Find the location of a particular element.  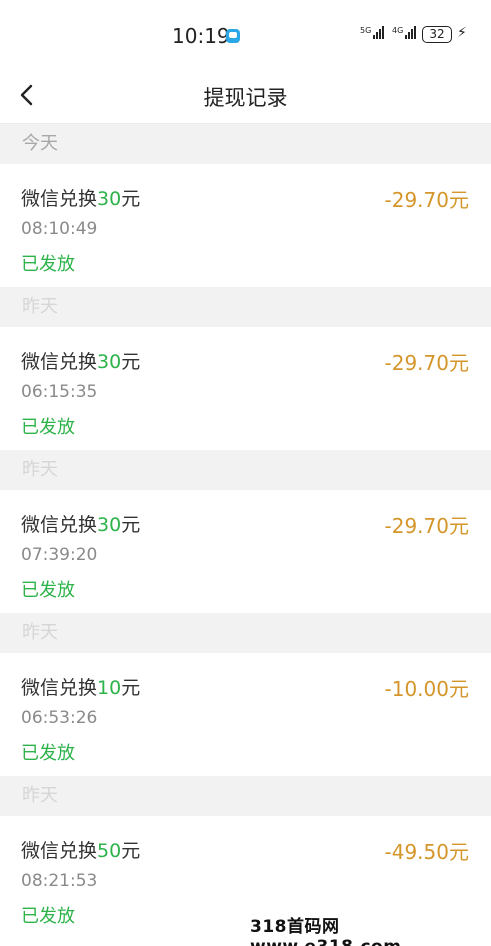

record-title: 微信兑换50元 is located at coordinates (80, 849).